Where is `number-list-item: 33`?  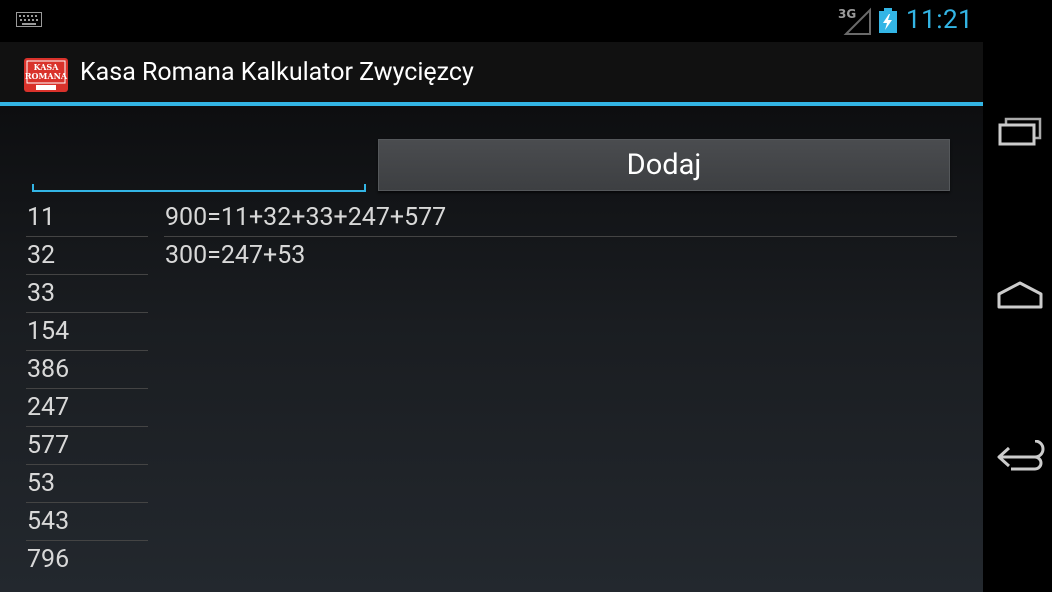 number-list-item: 33 is located at coordinates (87, 294).